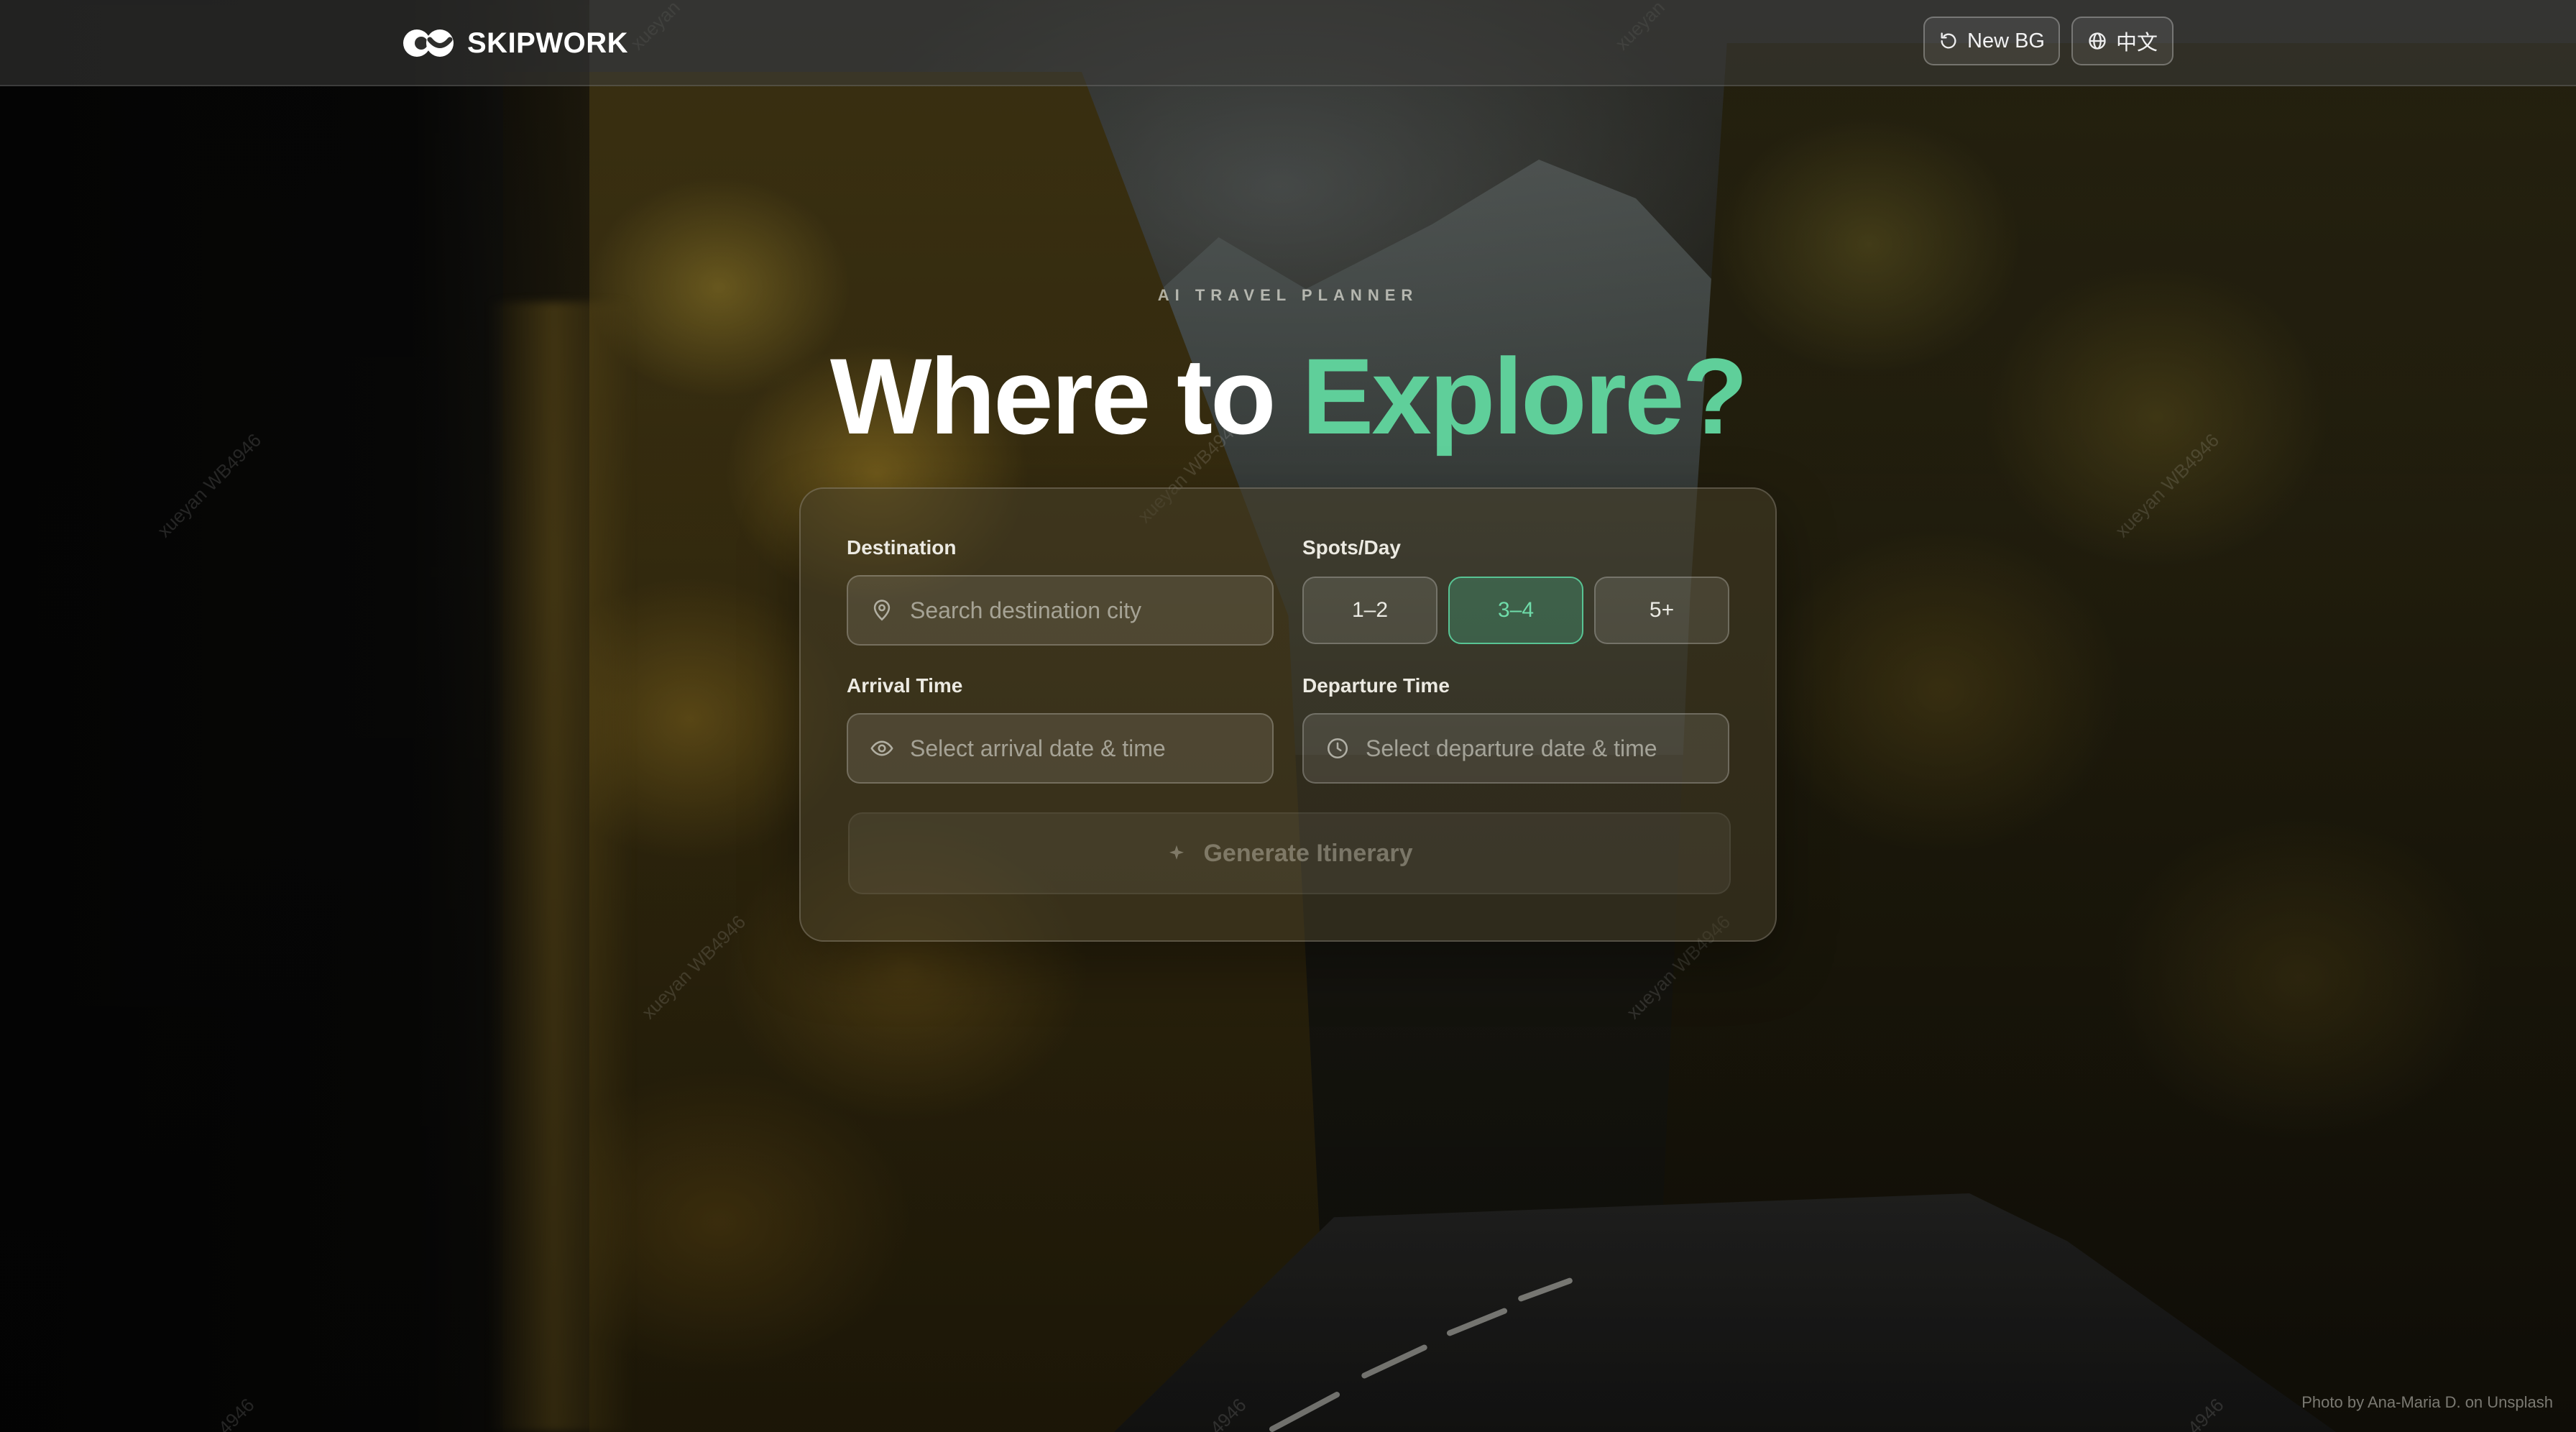 This screenshot has height=1432, width=2576. Describe the element at coordinates (1525, 396) in the screenshot. I see `title-part-2: Explore?` at that location.